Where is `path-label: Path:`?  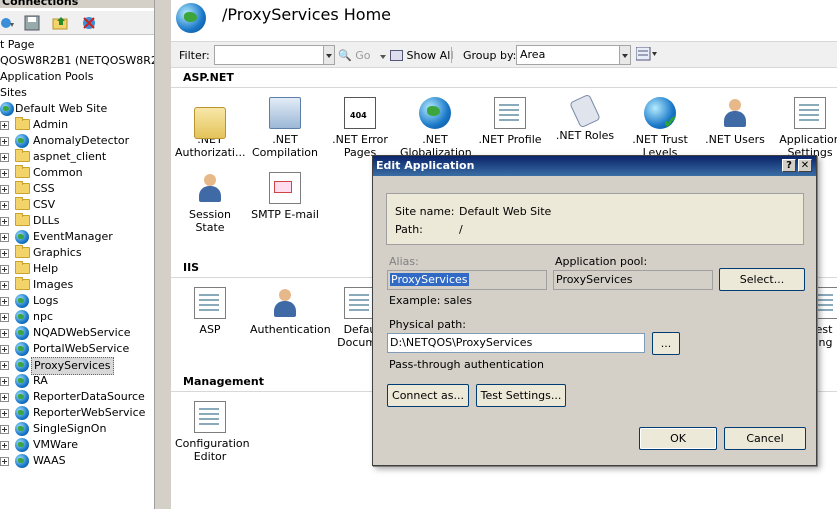
path-label: Path: is located at coordinates (409, 229).